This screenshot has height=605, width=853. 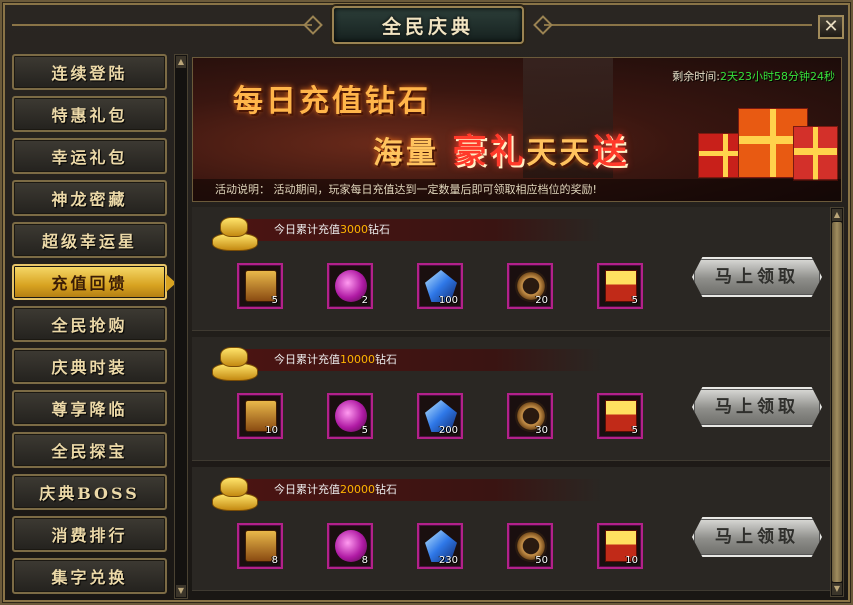 What do you see at coordinates (89, 156) in the screenshot?
I see `sidebar-item-lucky-pack: 幸运礼包` at bounding box center [89, 156].